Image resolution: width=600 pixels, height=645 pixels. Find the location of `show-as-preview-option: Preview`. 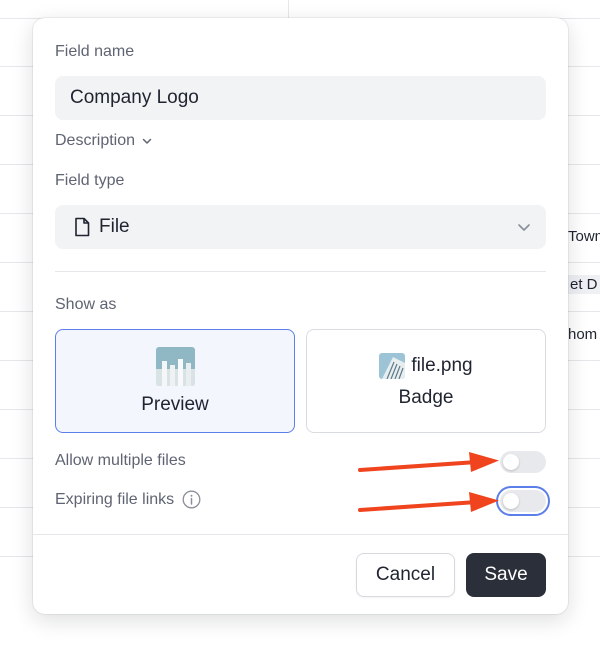

show-as-preview-option: Preview is located at coordinates (175, 381).